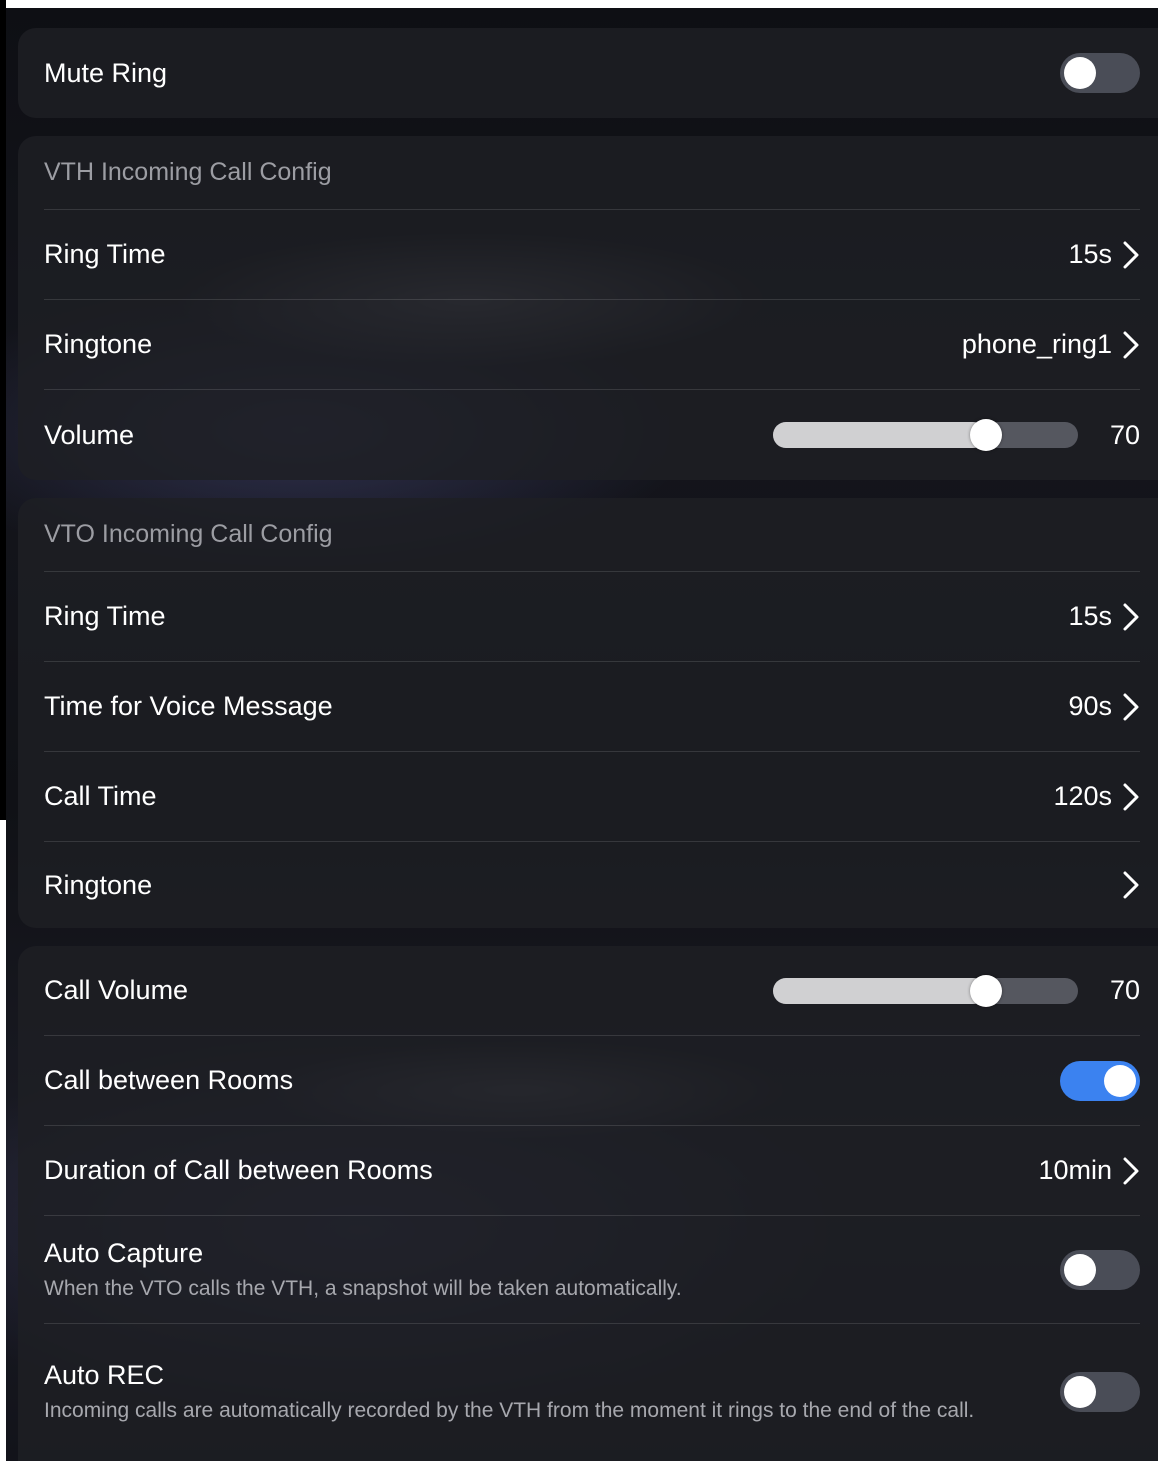 This screenshot has height=1461, width=1158. What do you see at coordinates (116, 990) in the screenshot?
I see `call-volume-label: Call Volume` at bounding box center [116, 990].